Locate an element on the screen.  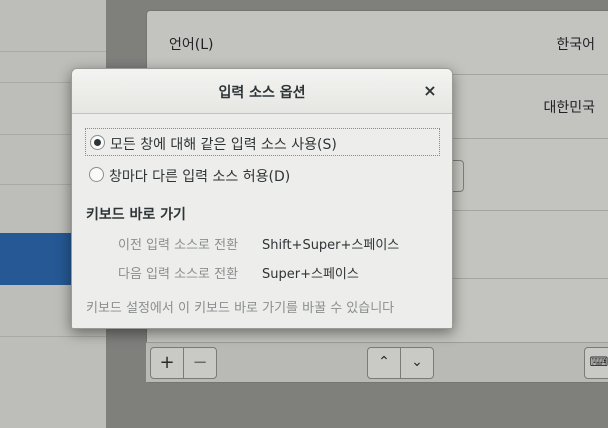
radio-same-source: 모든 창에 대해 같은 입력 소스 사용(S) is located at coordinates (262, 142).